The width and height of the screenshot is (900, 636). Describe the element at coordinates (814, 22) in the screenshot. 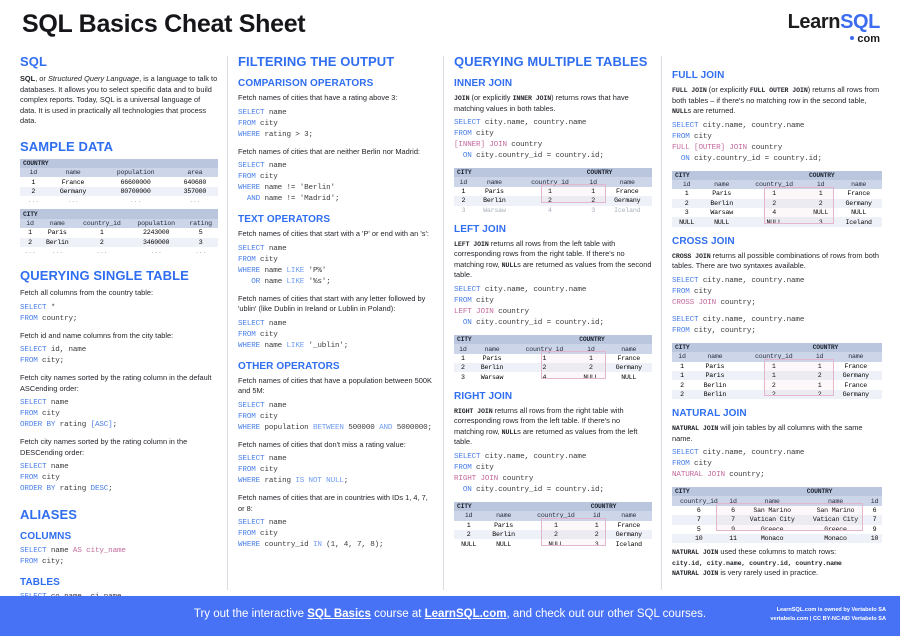

I see `logo-learn-text: Learn` at that location.